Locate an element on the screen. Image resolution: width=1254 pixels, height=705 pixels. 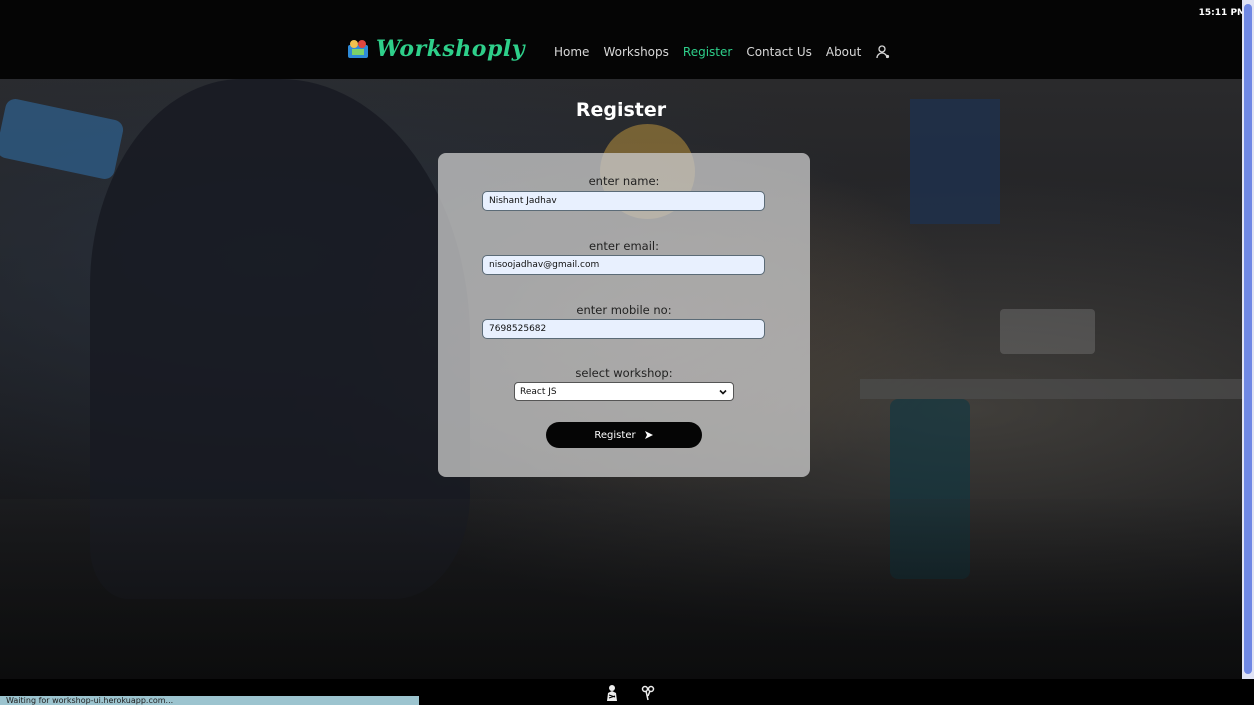
register-button-label: Register is located at coordinates (615, 435).